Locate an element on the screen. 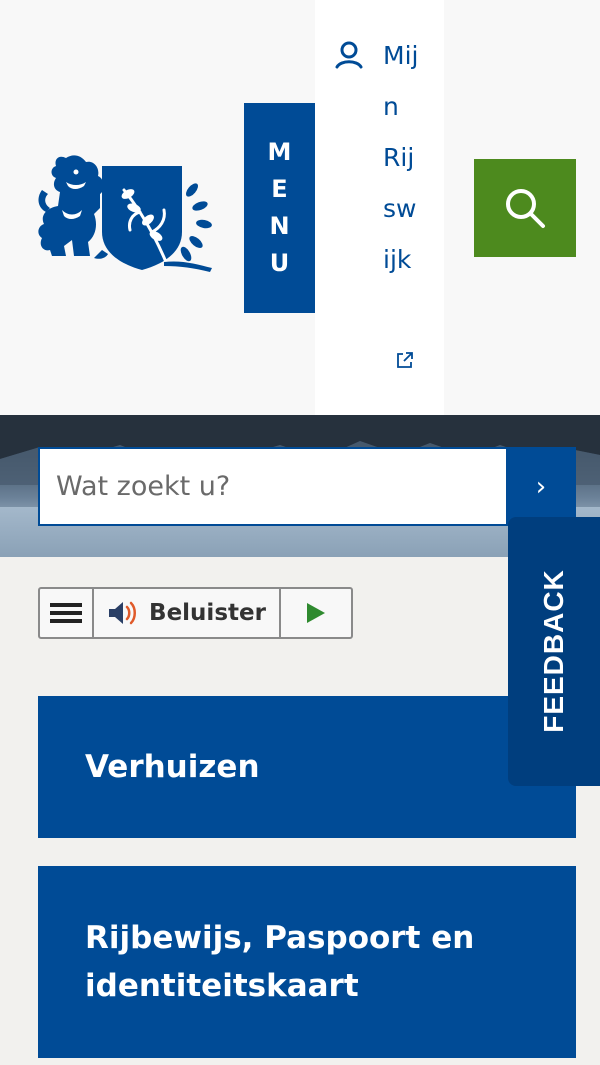 The width and height of the screenshot is (600, 1065). tile-verhuizen: Verhuizen is located at coordinates (307, 767).